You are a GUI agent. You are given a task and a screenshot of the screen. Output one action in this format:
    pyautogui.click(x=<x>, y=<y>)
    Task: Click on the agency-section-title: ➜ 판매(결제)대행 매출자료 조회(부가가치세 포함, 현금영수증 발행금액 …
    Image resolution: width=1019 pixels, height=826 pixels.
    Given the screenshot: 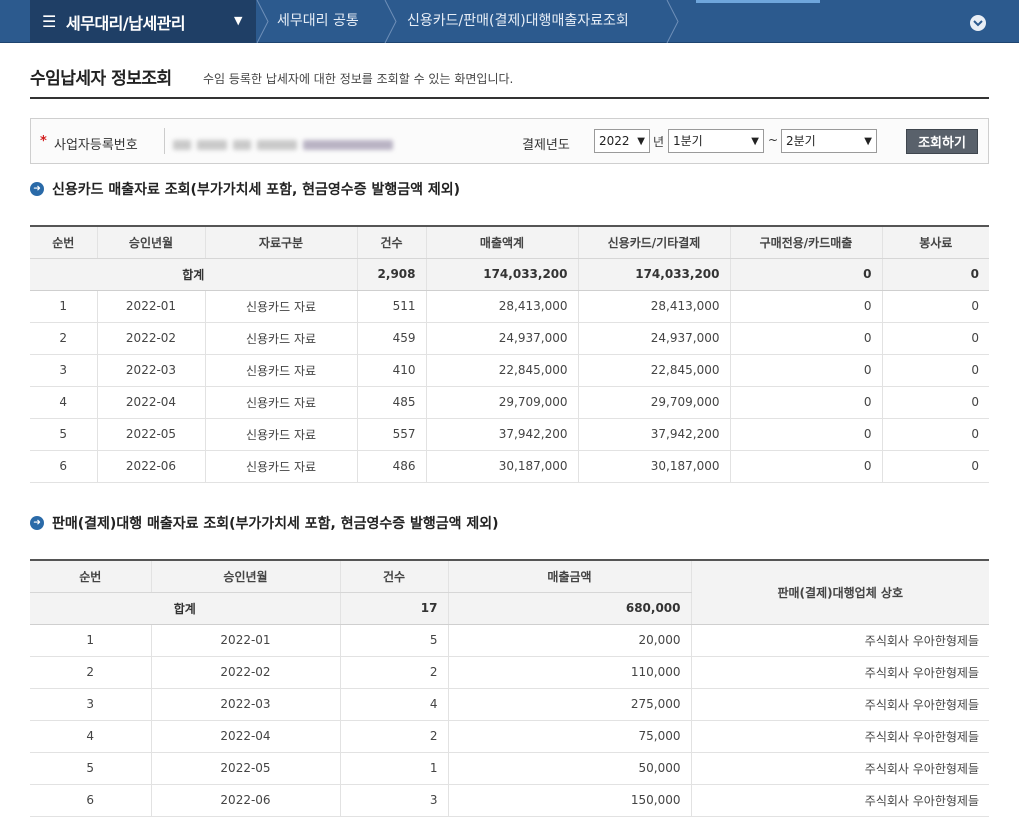 What is the action you would take?
    pyautogui.click(x=264, y=523)
    